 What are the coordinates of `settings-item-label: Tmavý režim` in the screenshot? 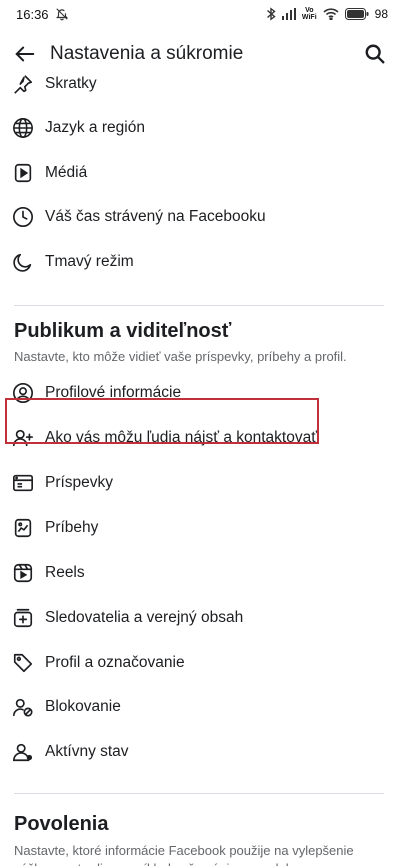 It's located at (89, 261).